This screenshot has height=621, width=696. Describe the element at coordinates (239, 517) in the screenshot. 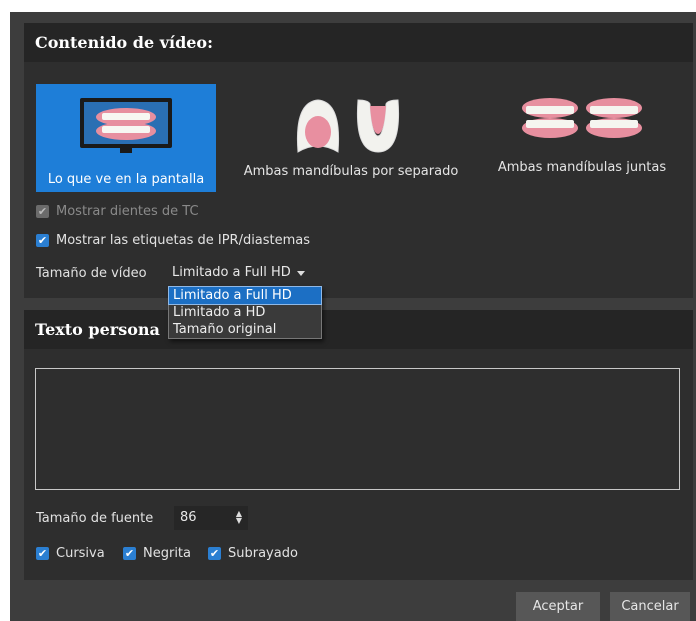

I see `spin-arrows-icon: ▲ ▼` at that location.